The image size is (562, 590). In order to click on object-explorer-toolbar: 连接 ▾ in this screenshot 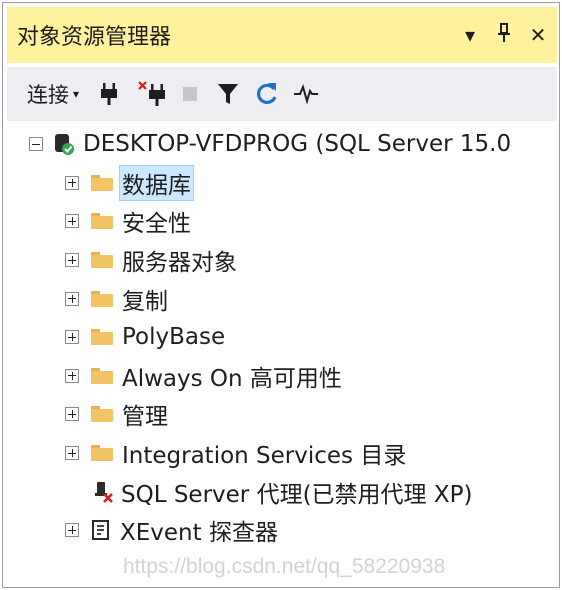, I will do `click(282, 94)`.